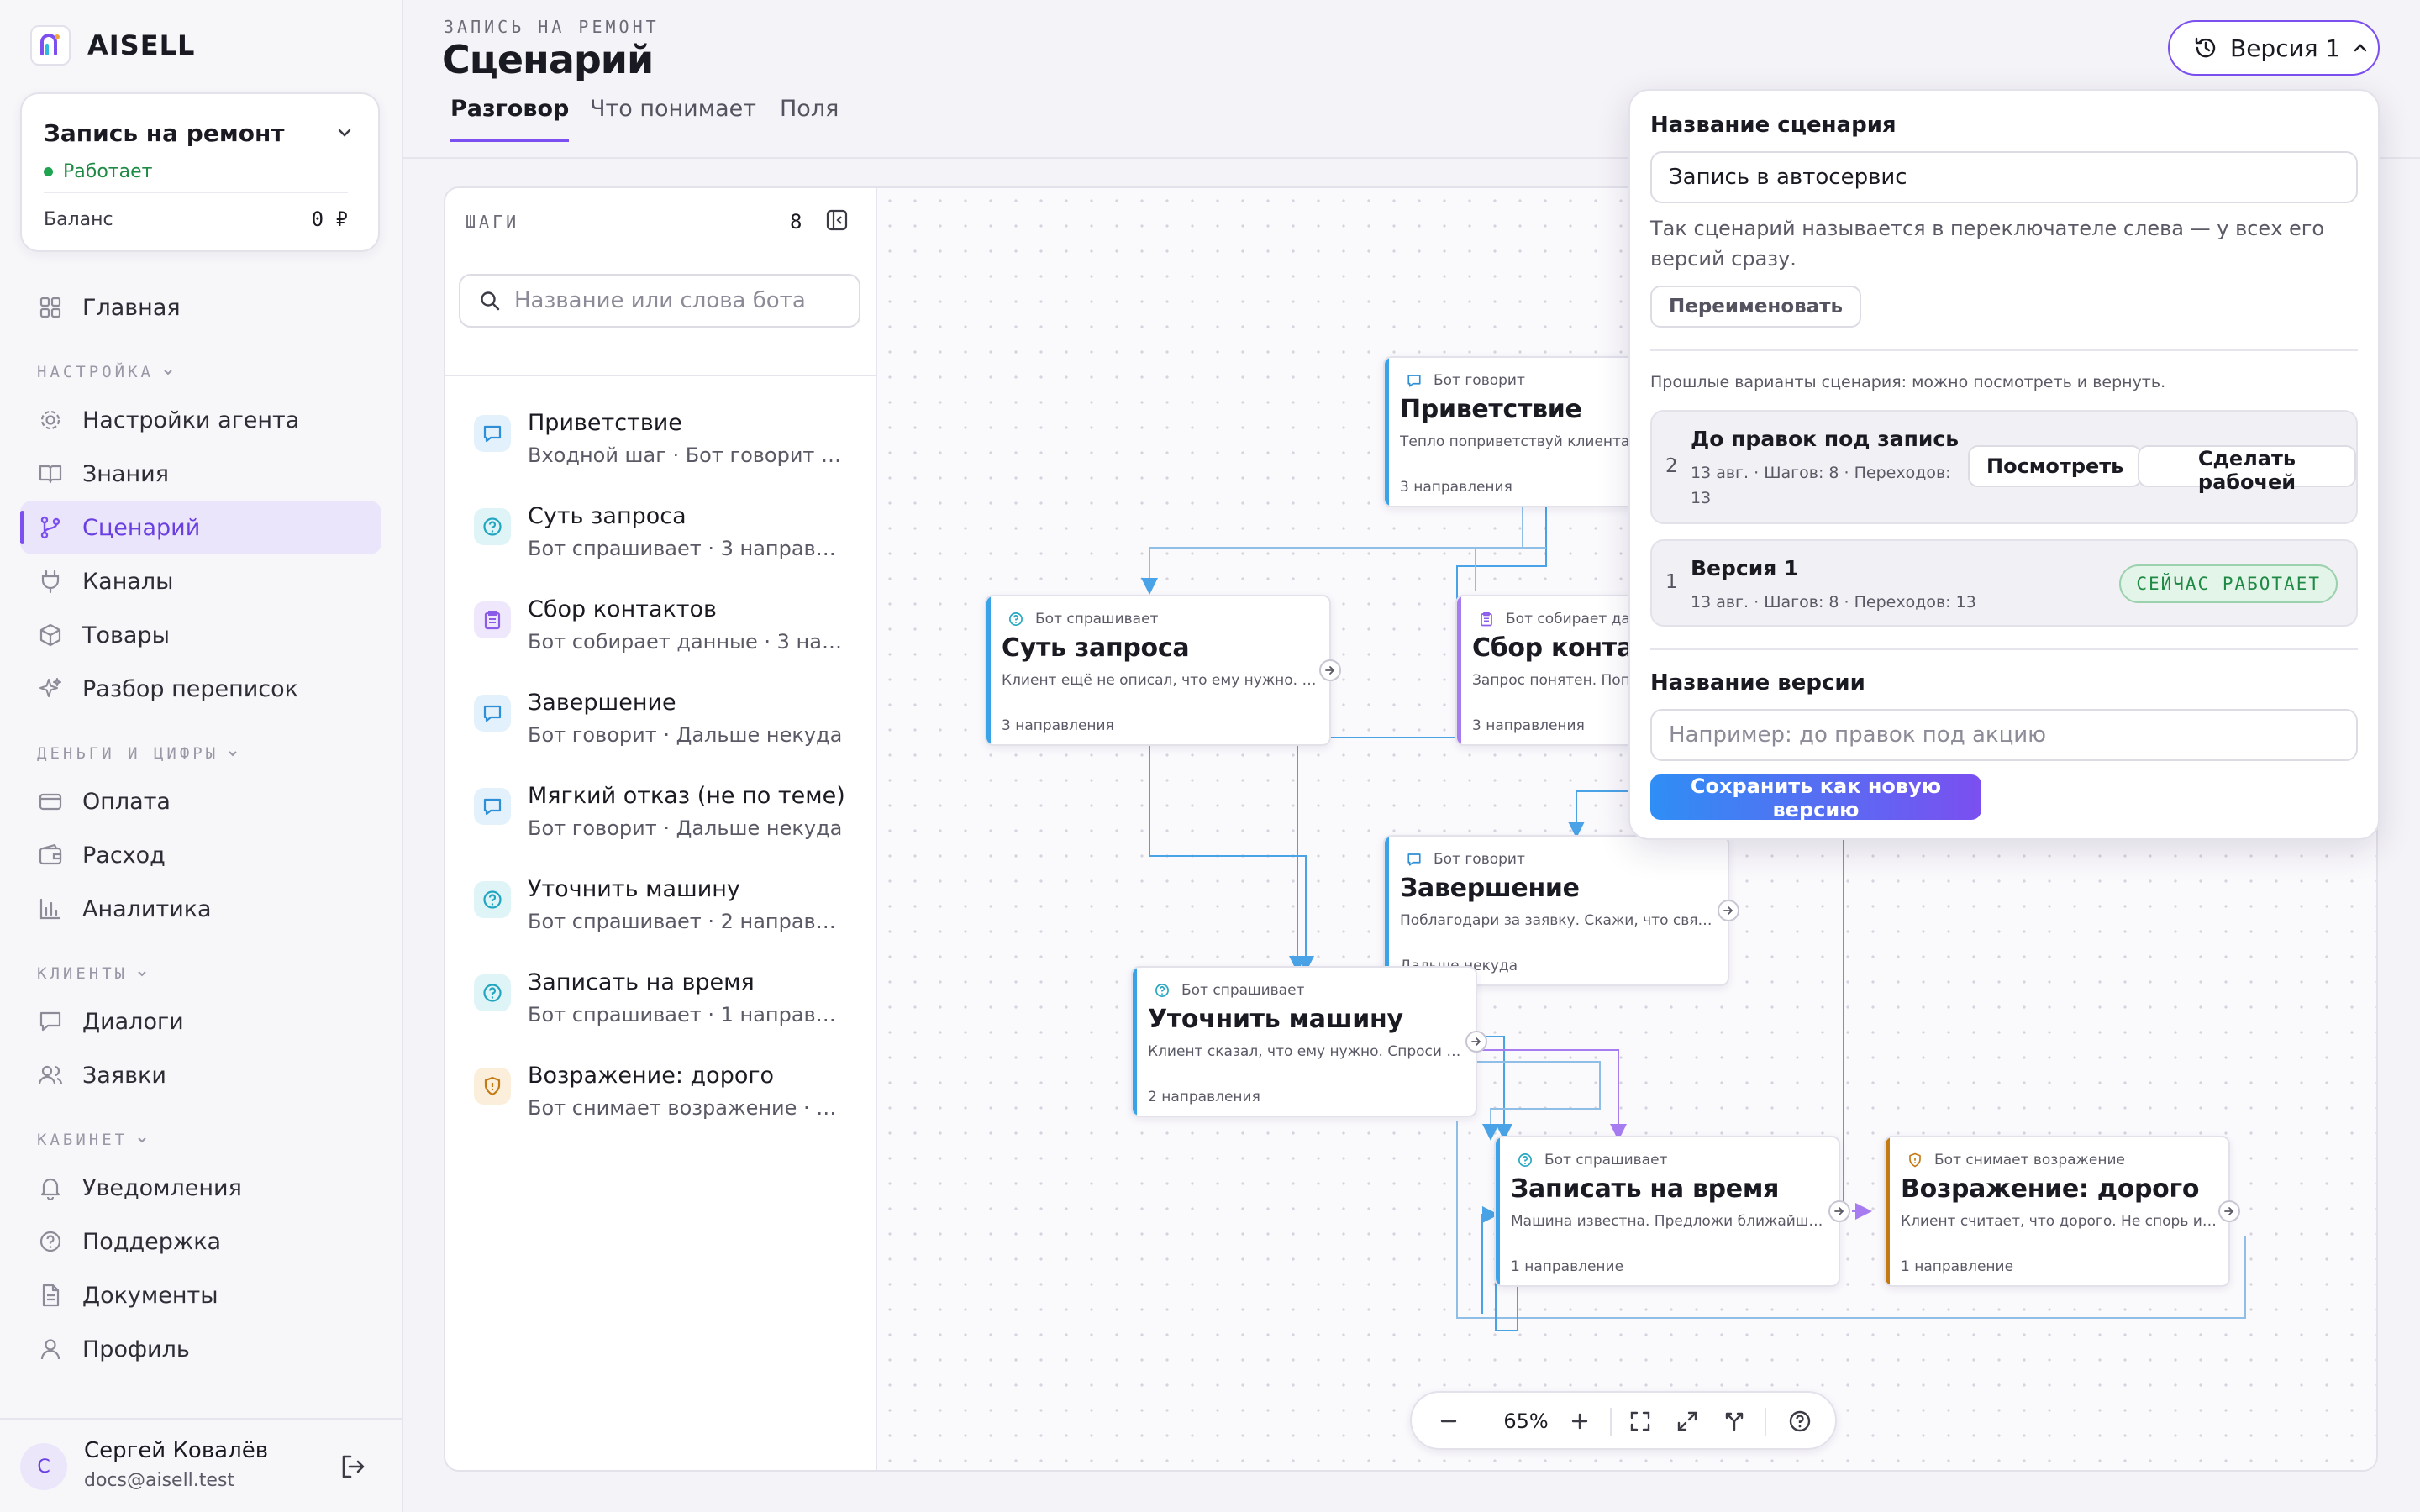 The height and width of the screenshot is (1512, 2420). Describe the element at coordinates (2030, 1160) in the screenshot. I see `node-type-label: Бот снимает возражение` at that location.